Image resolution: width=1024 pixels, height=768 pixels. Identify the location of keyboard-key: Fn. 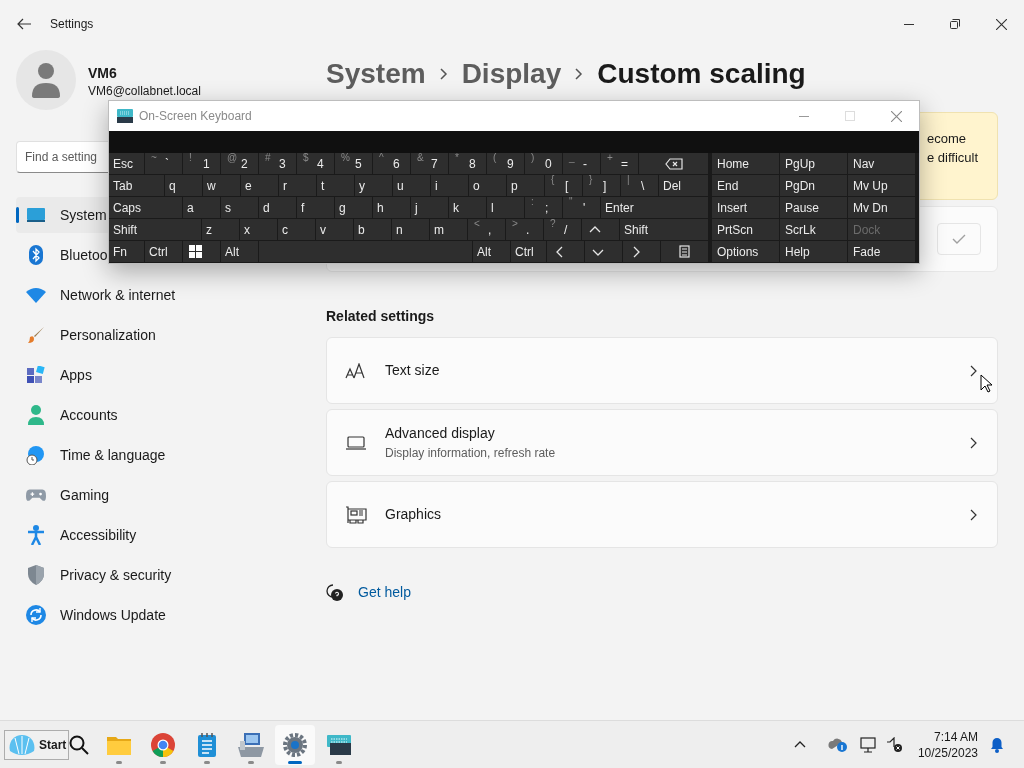
(126, 251).